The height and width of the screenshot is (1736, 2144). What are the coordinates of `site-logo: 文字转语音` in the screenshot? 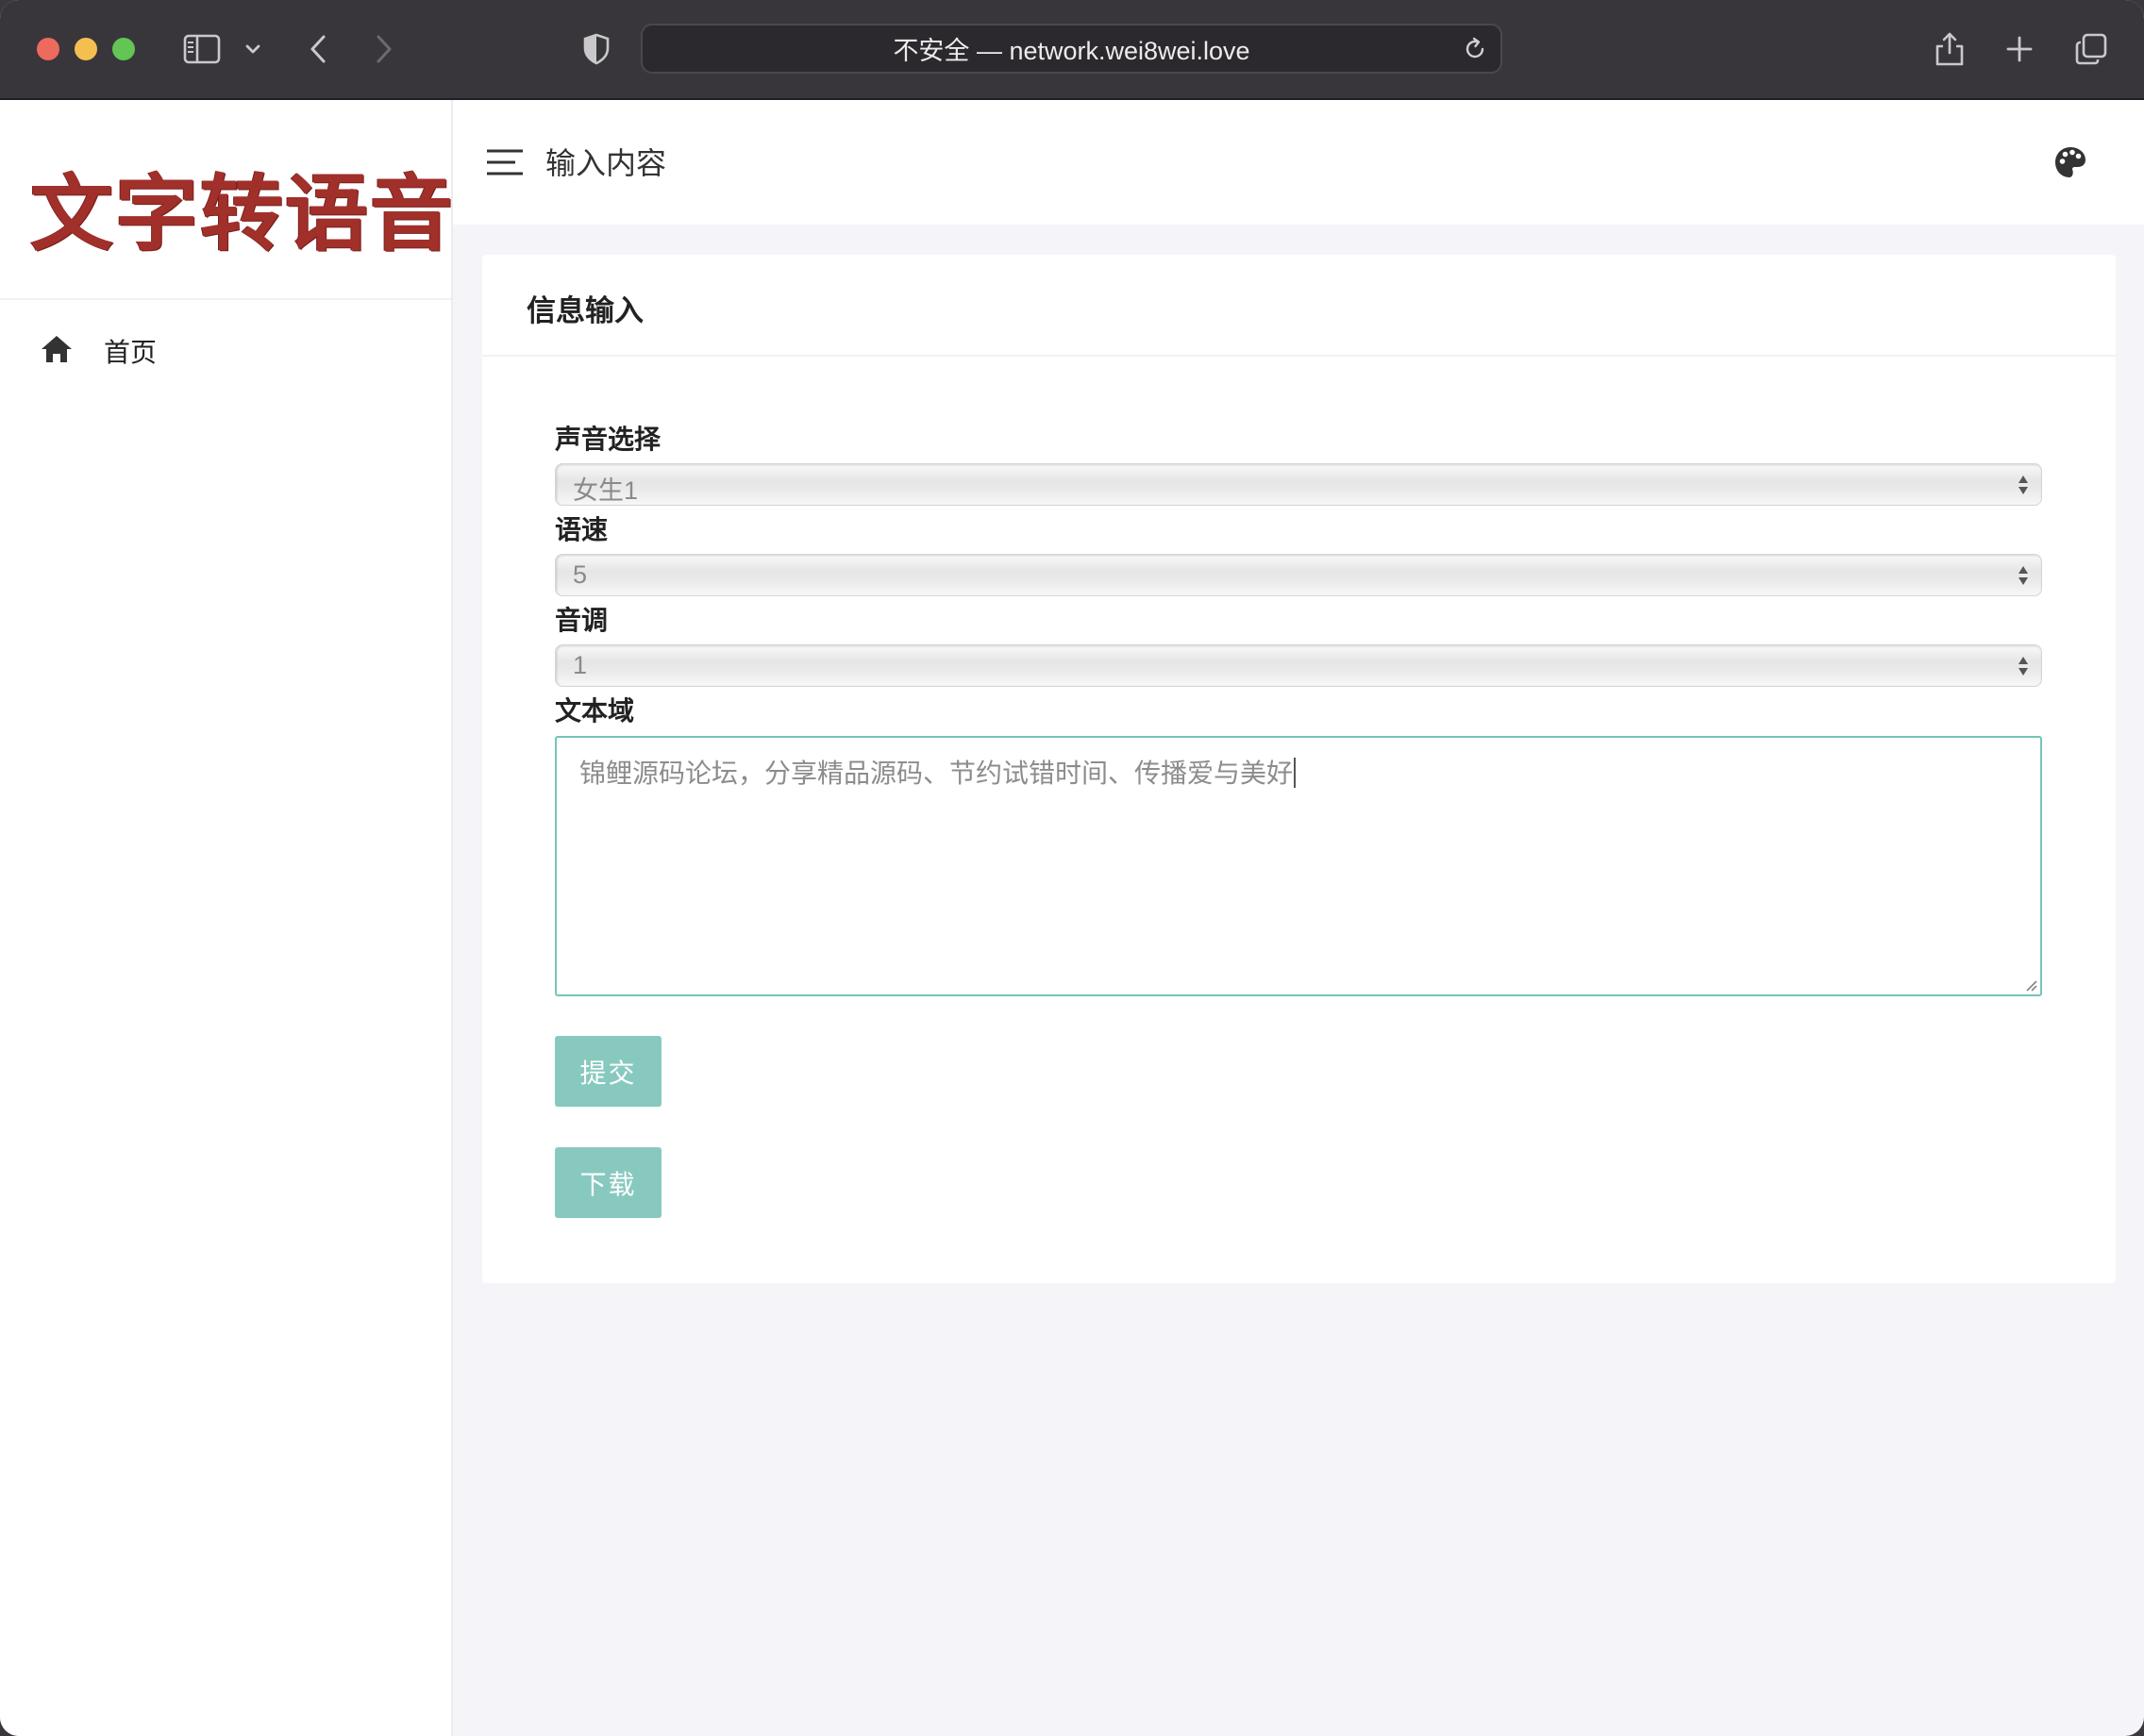 It's located at (241, 209).